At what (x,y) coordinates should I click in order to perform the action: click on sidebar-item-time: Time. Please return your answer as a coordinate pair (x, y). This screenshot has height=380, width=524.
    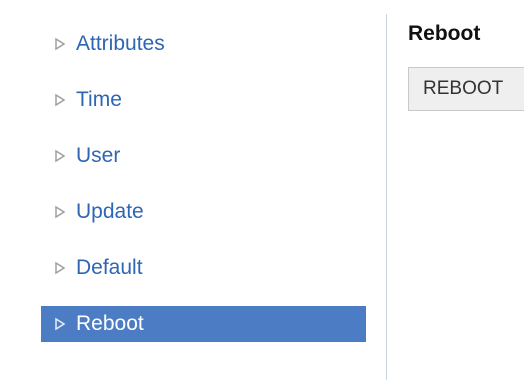
    Looking at the image, I should click on (203, 100).